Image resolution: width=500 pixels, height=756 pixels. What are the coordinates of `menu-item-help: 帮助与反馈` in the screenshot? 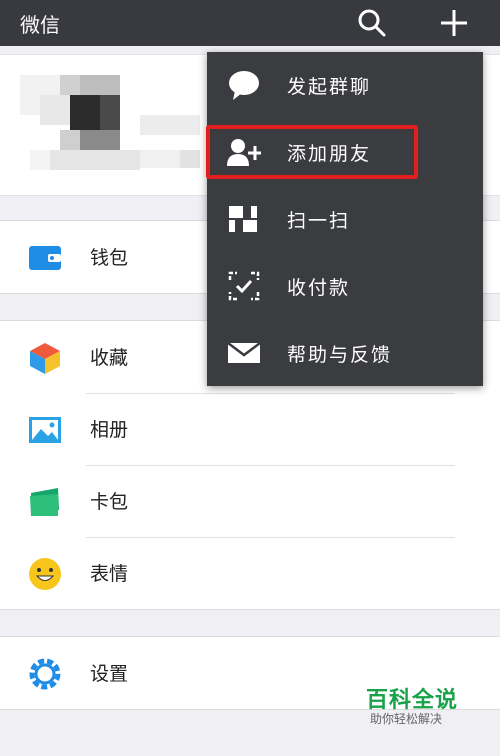 It's located at (345, 353).